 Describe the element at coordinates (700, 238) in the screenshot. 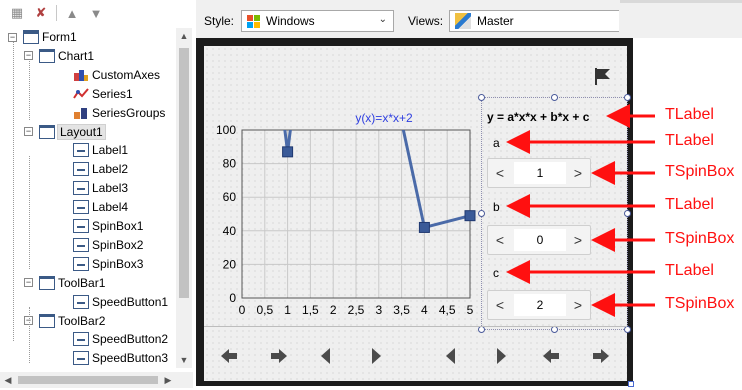

I see `annotation-tspinbox-b: TSpinBox` at that location.